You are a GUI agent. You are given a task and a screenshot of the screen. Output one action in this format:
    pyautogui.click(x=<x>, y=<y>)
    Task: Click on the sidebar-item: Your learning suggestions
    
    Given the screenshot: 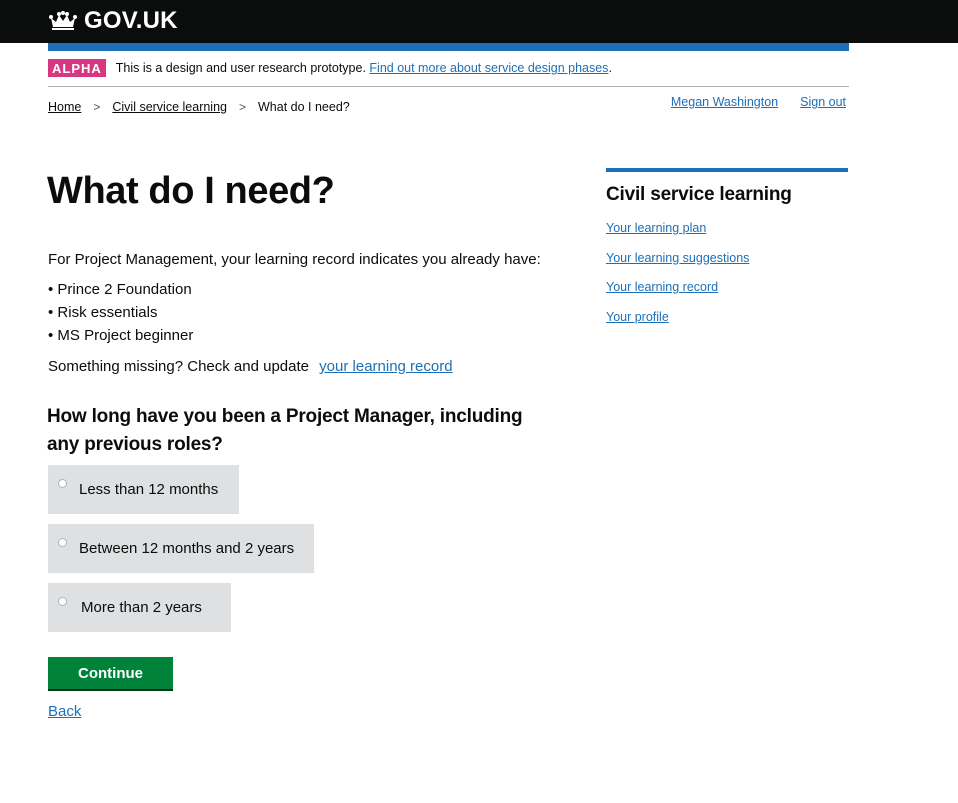 What is the action you would take?
    pyautogui.click(x=727, y=258)
    